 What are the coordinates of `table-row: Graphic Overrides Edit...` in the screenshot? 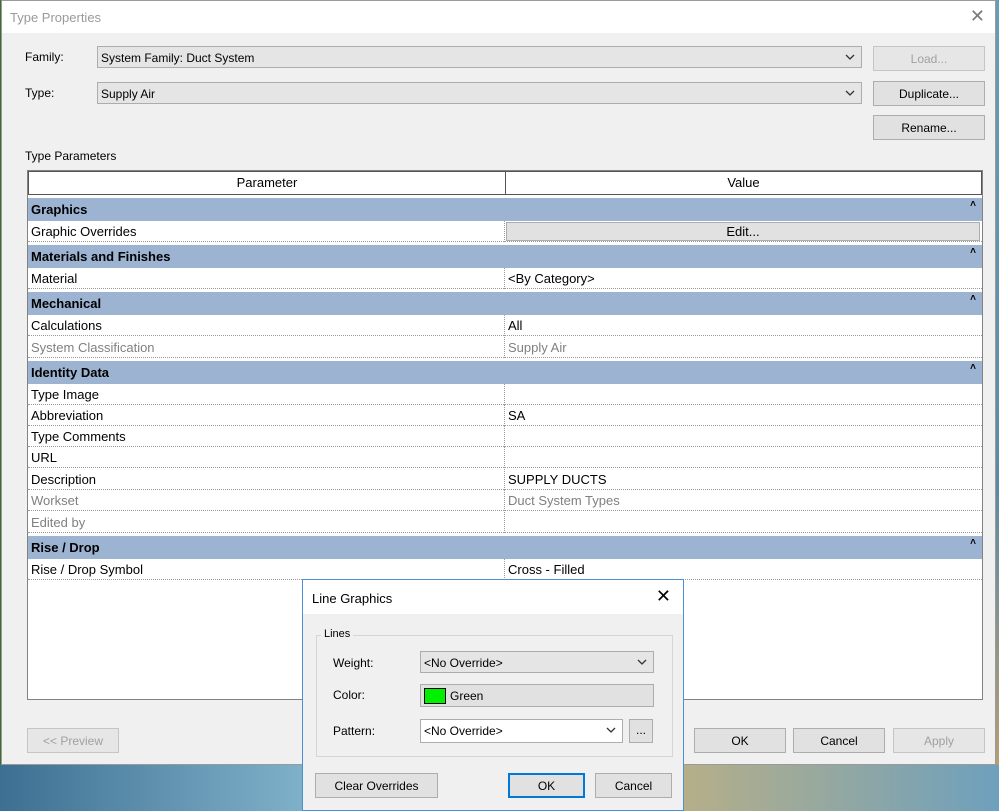 It's located at (505, 231).